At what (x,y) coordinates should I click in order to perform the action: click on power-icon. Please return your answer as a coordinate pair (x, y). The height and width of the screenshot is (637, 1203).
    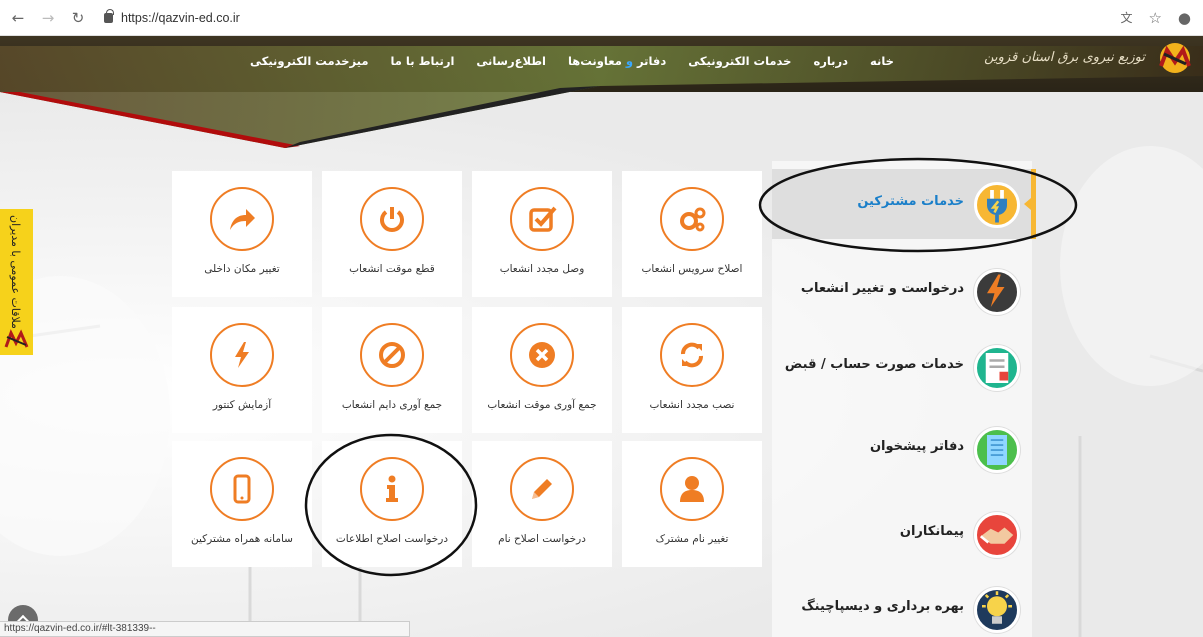
    Looking at the image, I should click on (392, 219).